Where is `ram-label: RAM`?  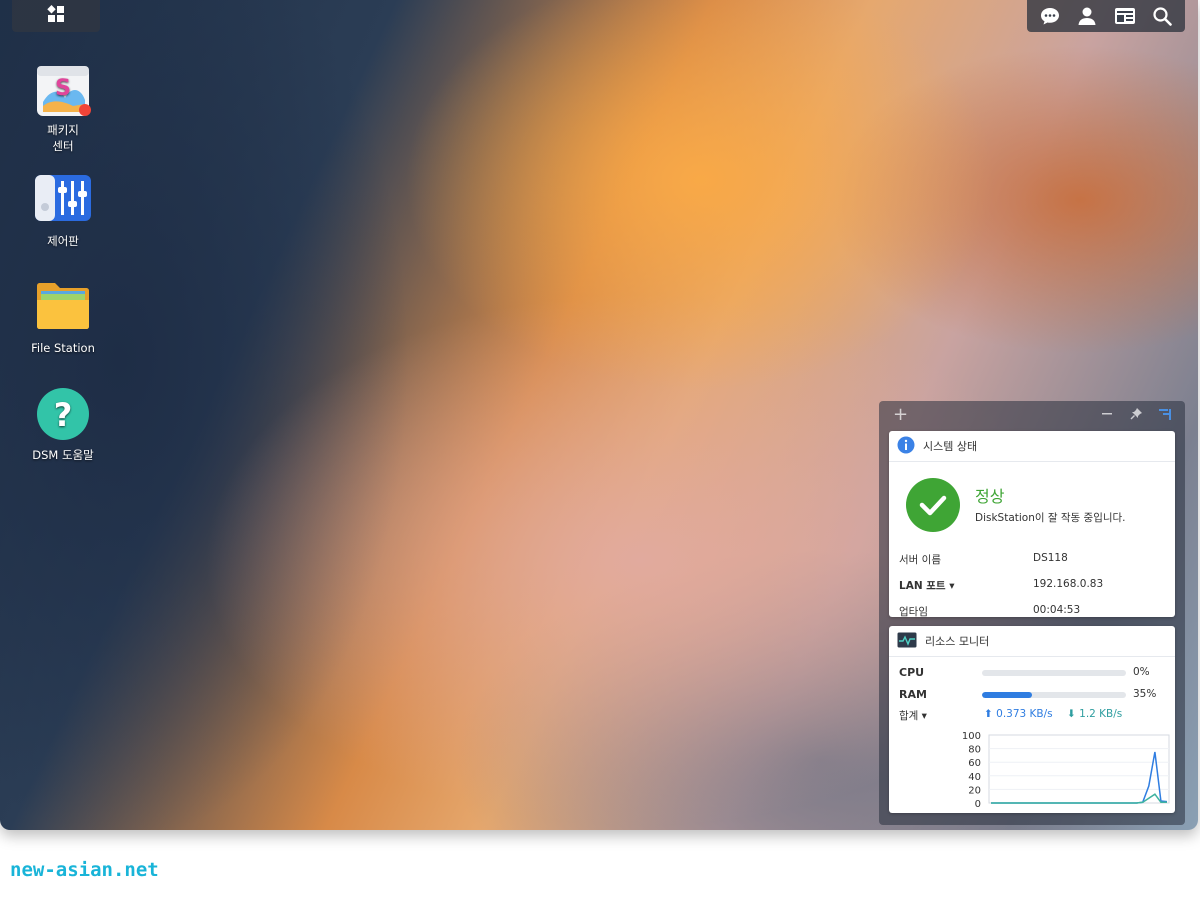 ram-label: RAM is located at coordinates (913, 694).